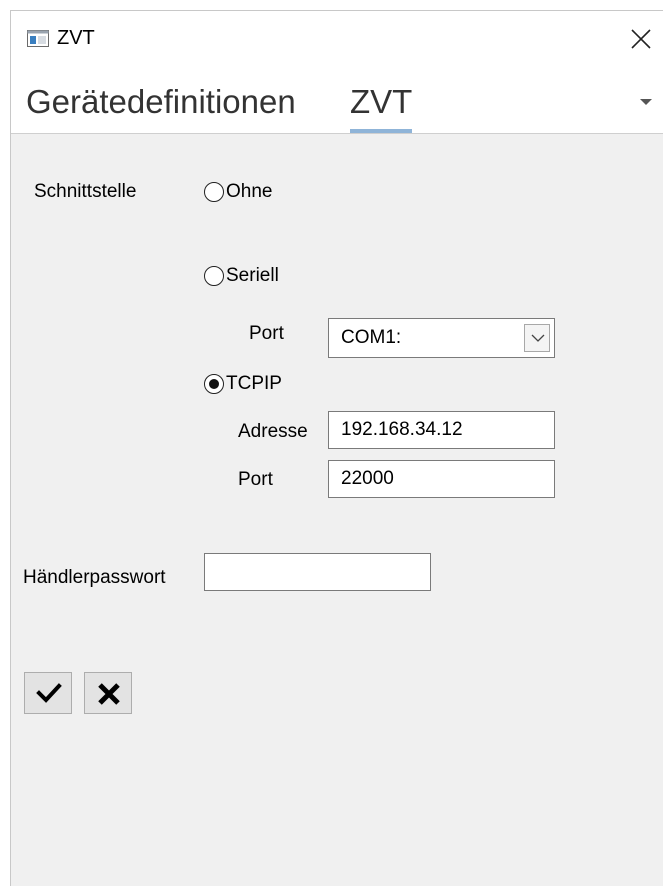 Image resolution: width=663 pixels, height=886 pixels. Describe the element at coordinates (255, 479) in the screenshot. I see `tcp-port-label: Port` at that location.